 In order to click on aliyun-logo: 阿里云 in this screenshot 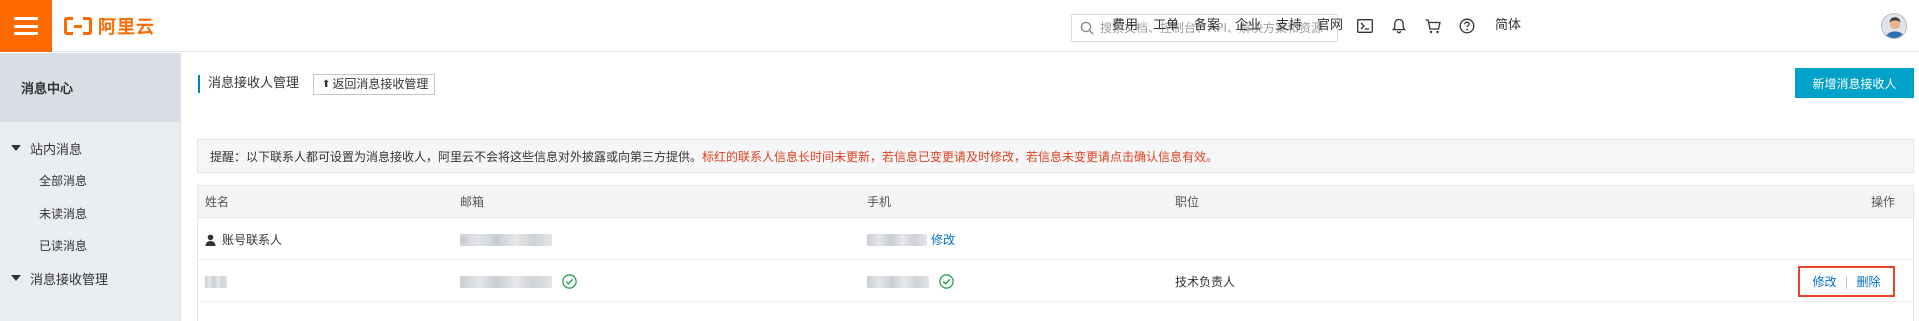, I will do `click(109, 26)`.